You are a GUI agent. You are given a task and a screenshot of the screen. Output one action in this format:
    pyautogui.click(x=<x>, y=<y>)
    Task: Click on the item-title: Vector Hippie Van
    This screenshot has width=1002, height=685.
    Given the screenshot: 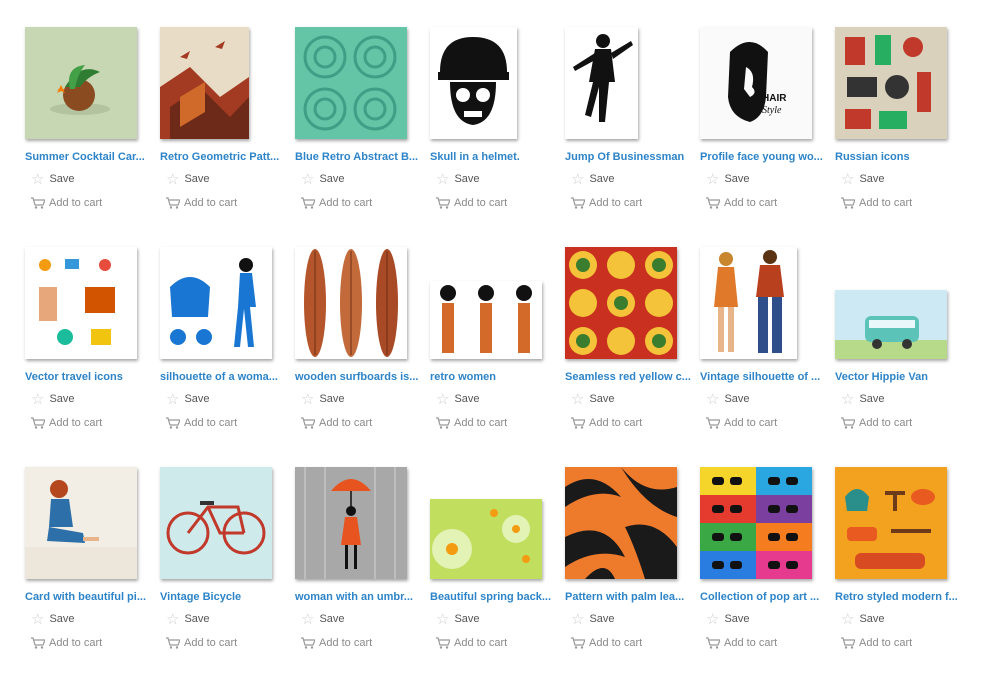 What is the action you would take?
    pyautogui.click(x=899, y=377)
    